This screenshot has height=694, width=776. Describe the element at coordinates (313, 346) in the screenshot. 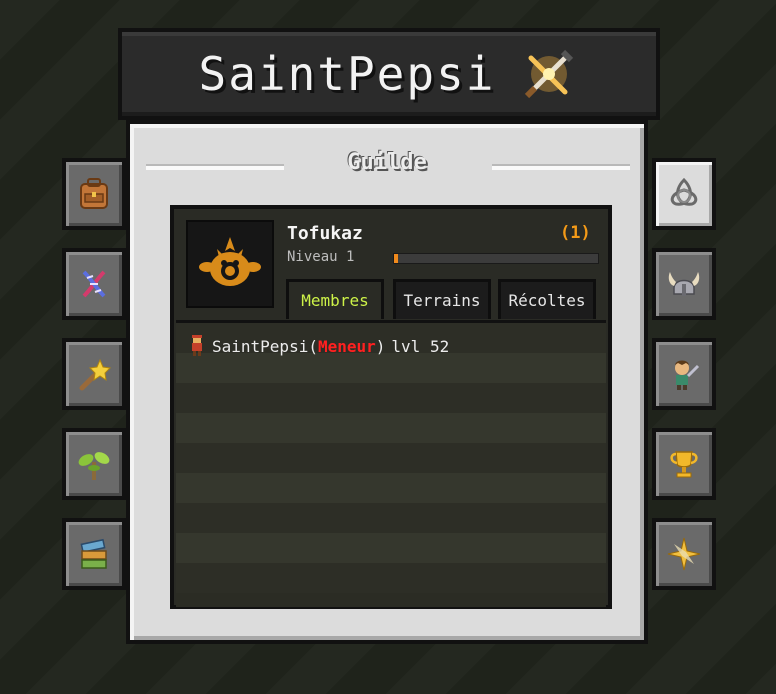

I see `paren-open: (` at that location.